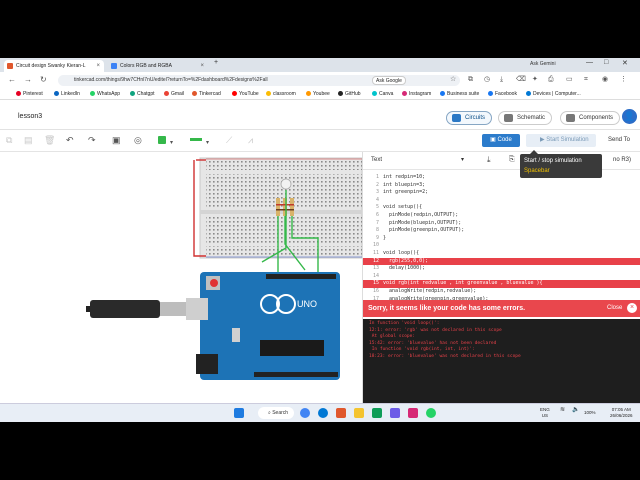 The width and height of the screenshot is (640, 480). Describe the element at coordinates (512, 160) in the screenshot. I see `upload-icon: ⎘` at that location.